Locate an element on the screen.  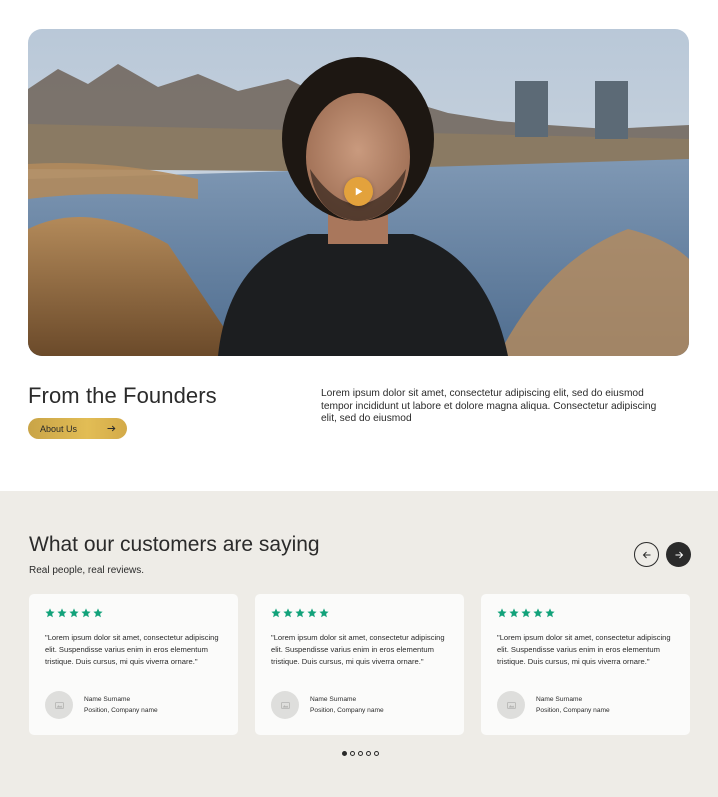
previous-button is located at coordinates (646, 554).